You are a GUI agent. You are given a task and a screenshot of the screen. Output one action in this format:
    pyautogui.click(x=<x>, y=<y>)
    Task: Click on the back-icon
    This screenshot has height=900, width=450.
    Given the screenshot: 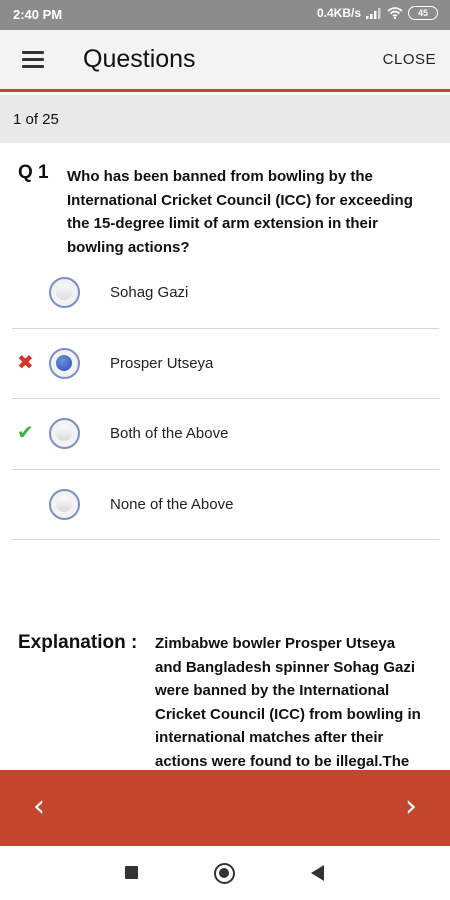 What is the action you would take?
    pyautogui.click(x=317, y=873)
    